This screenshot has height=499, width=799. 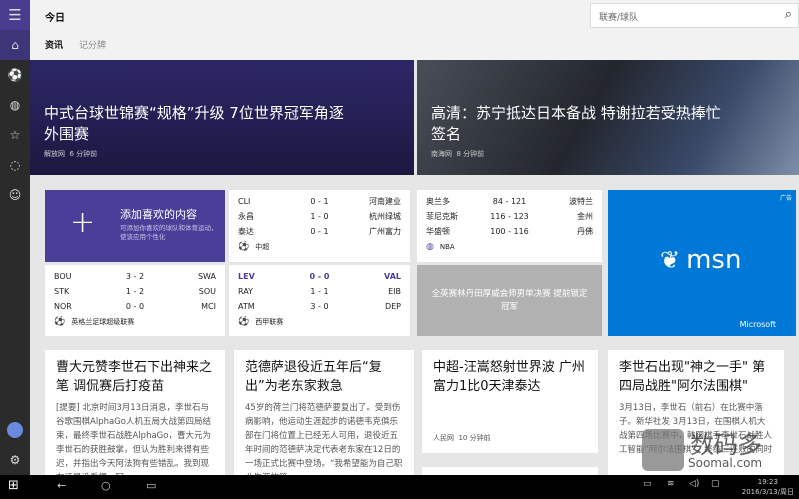 What do you see at coordinates (92, 44) in the screenshot?
I see `tab-scoreboard: 记分牌` at bounding box center [92, 44].